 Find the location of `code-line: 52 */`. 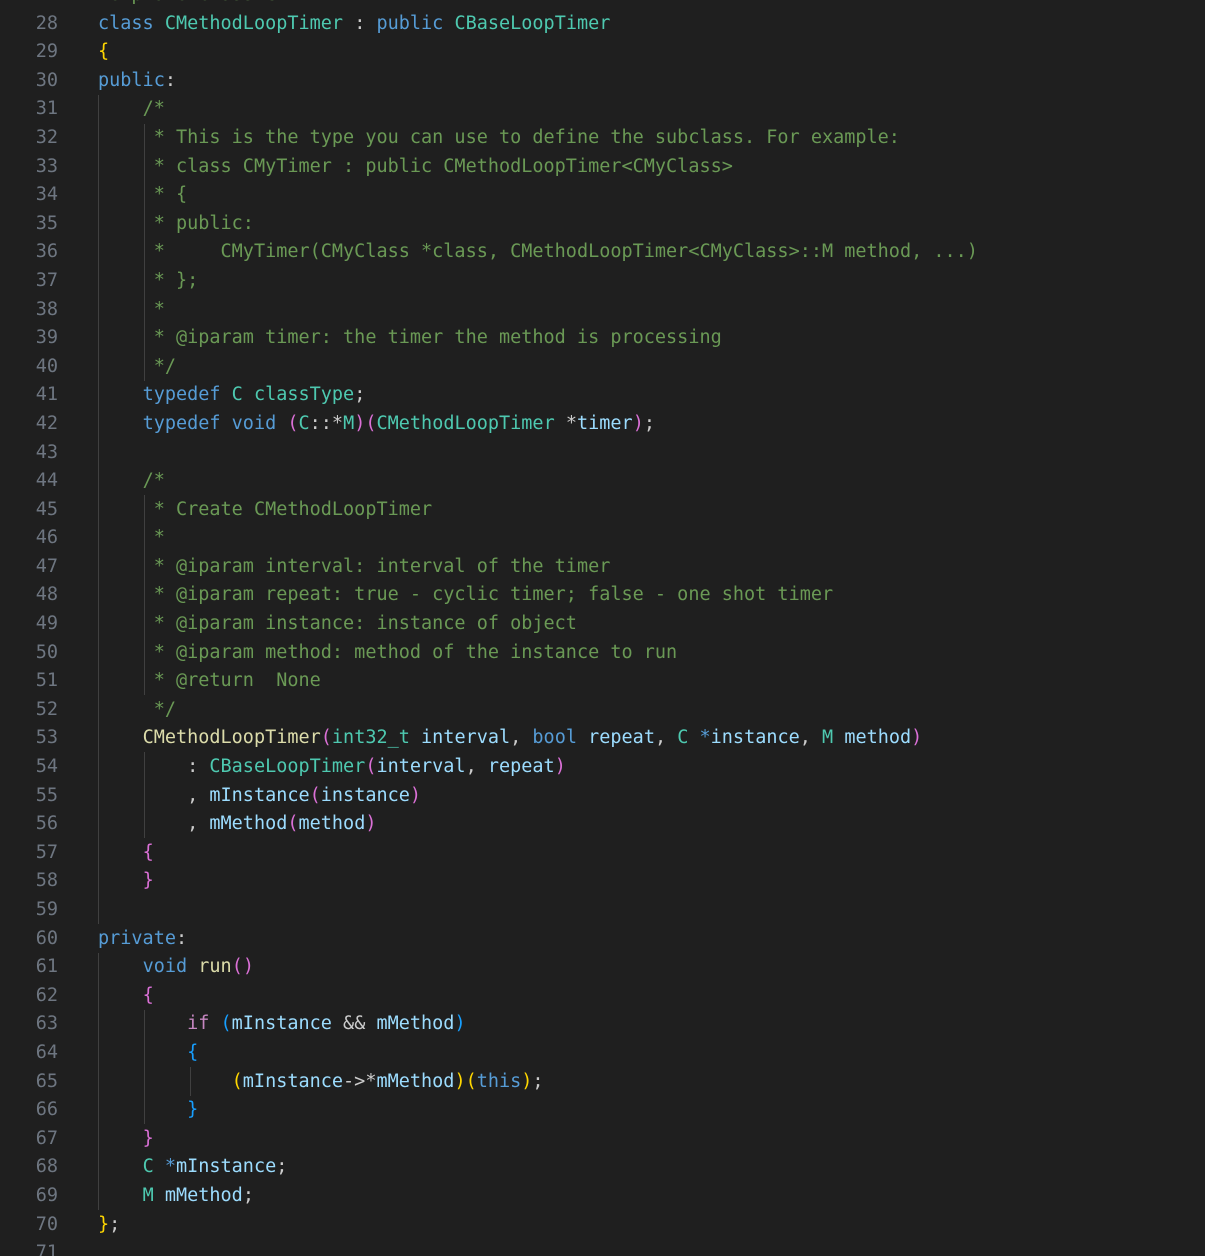

code-line: 52 */ is located at coordinates (602, 710).